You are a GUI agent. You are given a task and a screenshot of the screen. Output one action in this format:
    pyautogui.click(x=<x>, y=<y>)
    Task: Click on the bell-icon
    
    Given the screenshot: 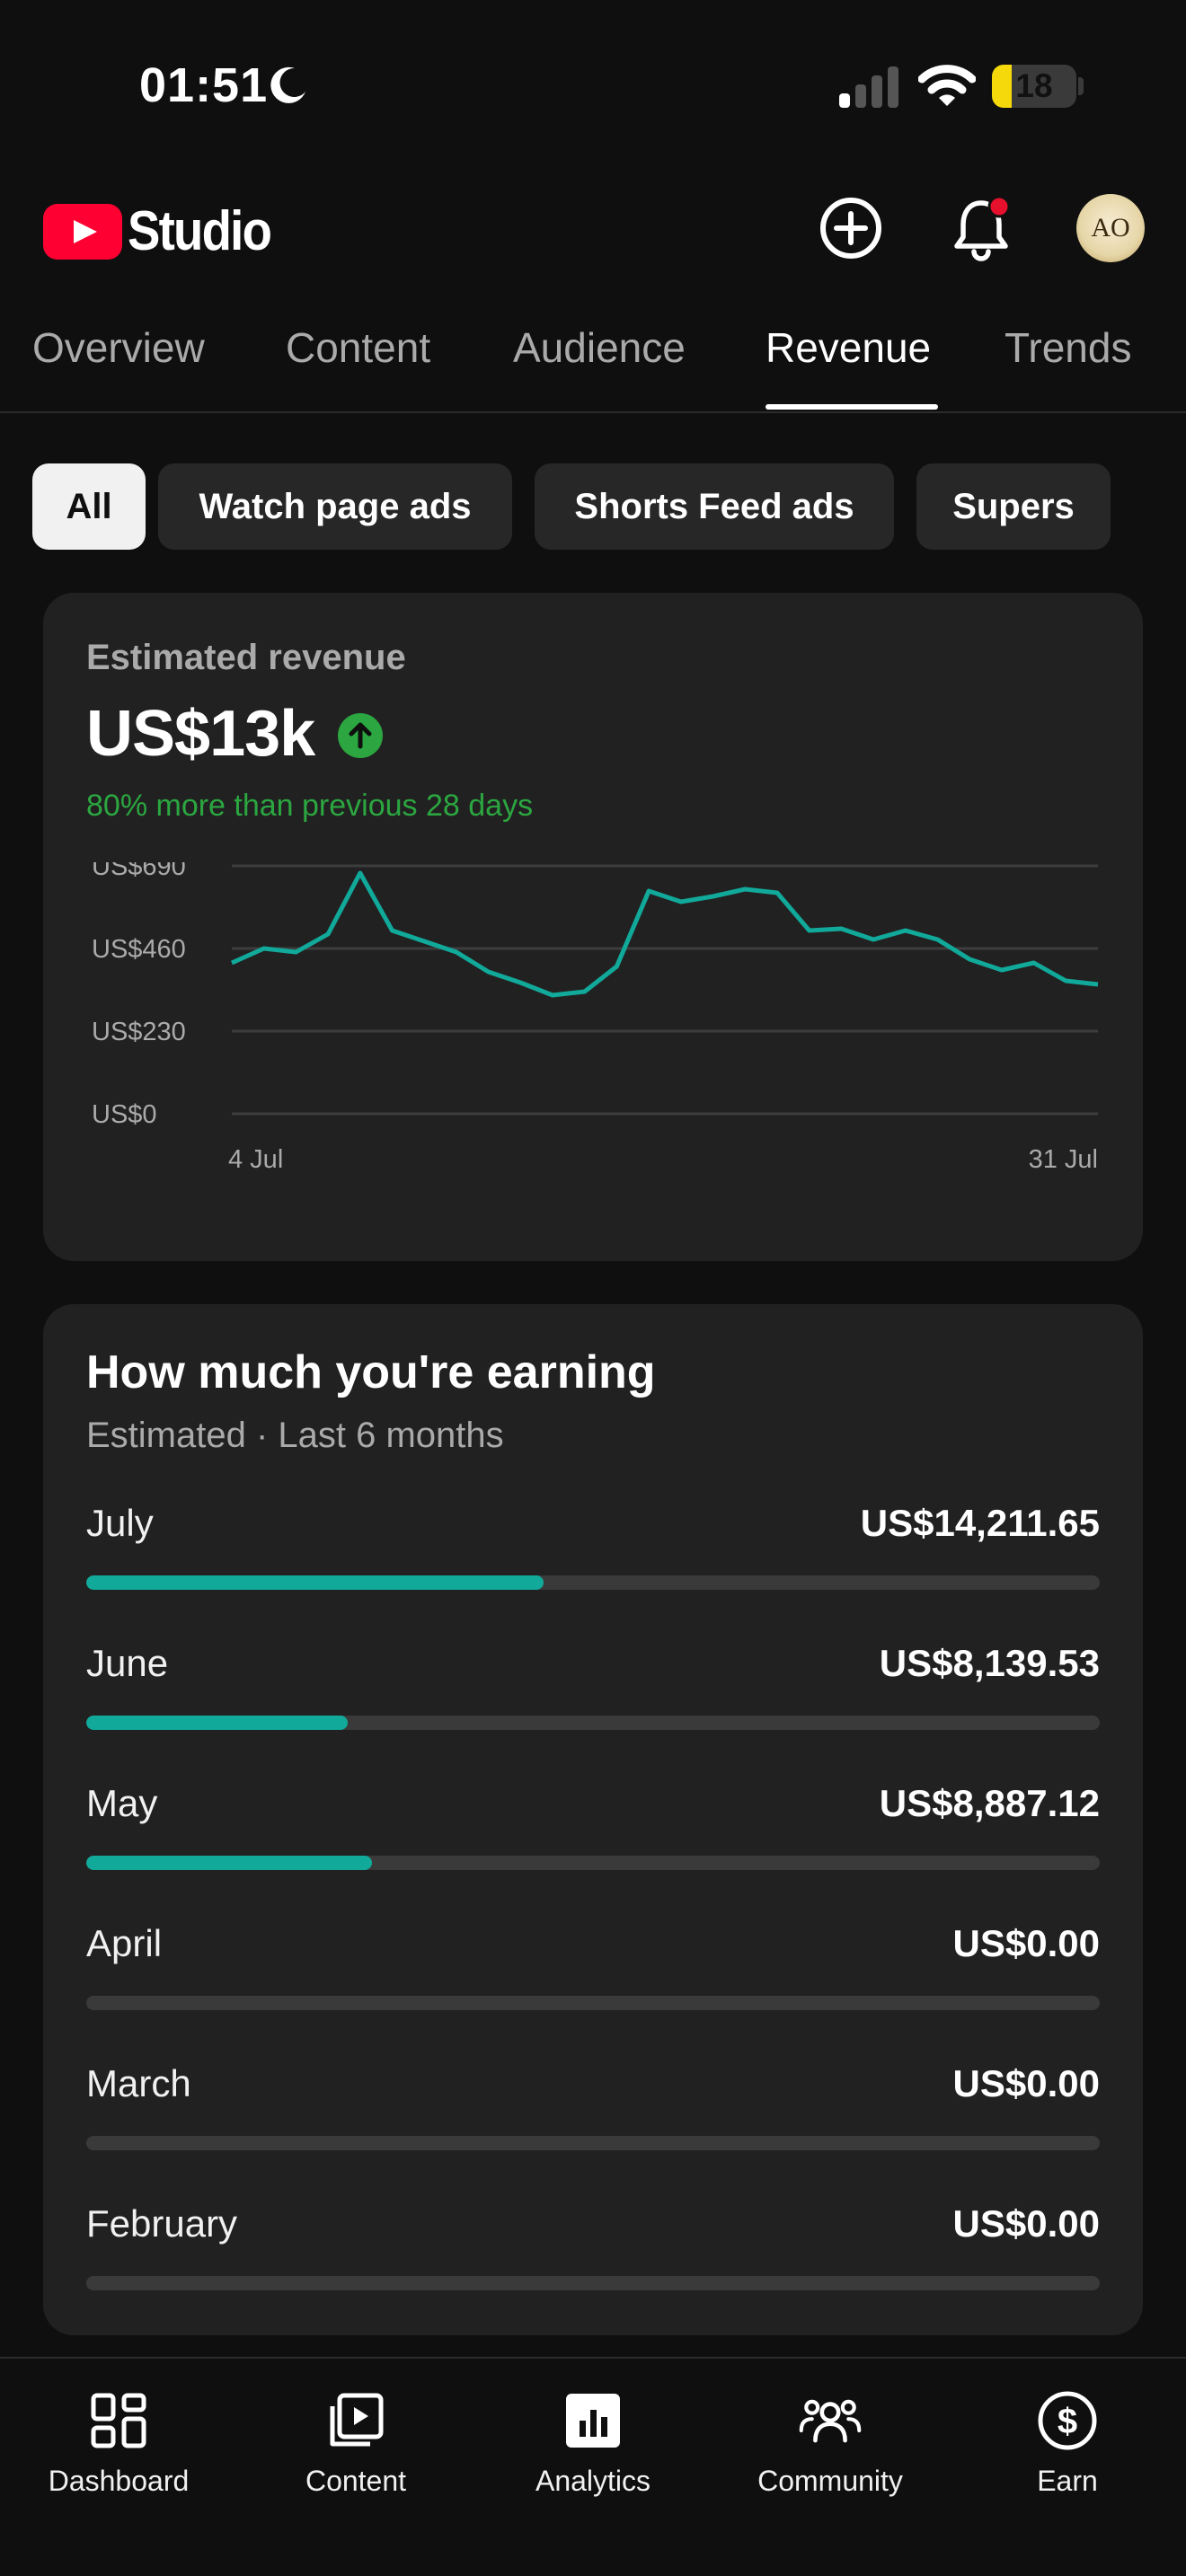 What is the action you would take?
    pyautogui.click(x=982, y=228)
    